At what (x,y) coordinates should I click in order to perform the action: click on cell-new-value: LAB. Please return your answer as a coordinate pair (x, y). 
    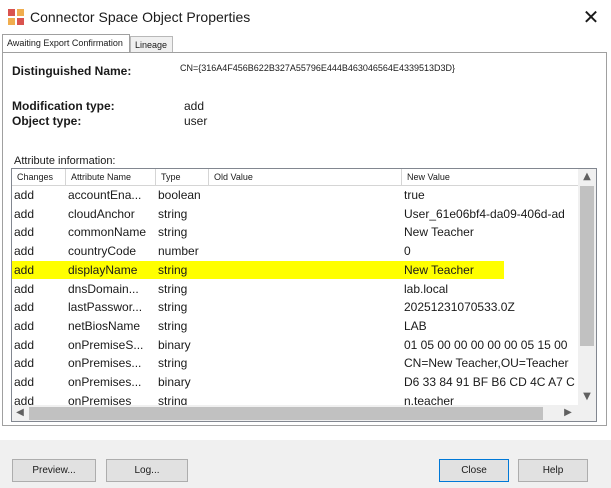
    Looking at the image, I should click on (415, 325).